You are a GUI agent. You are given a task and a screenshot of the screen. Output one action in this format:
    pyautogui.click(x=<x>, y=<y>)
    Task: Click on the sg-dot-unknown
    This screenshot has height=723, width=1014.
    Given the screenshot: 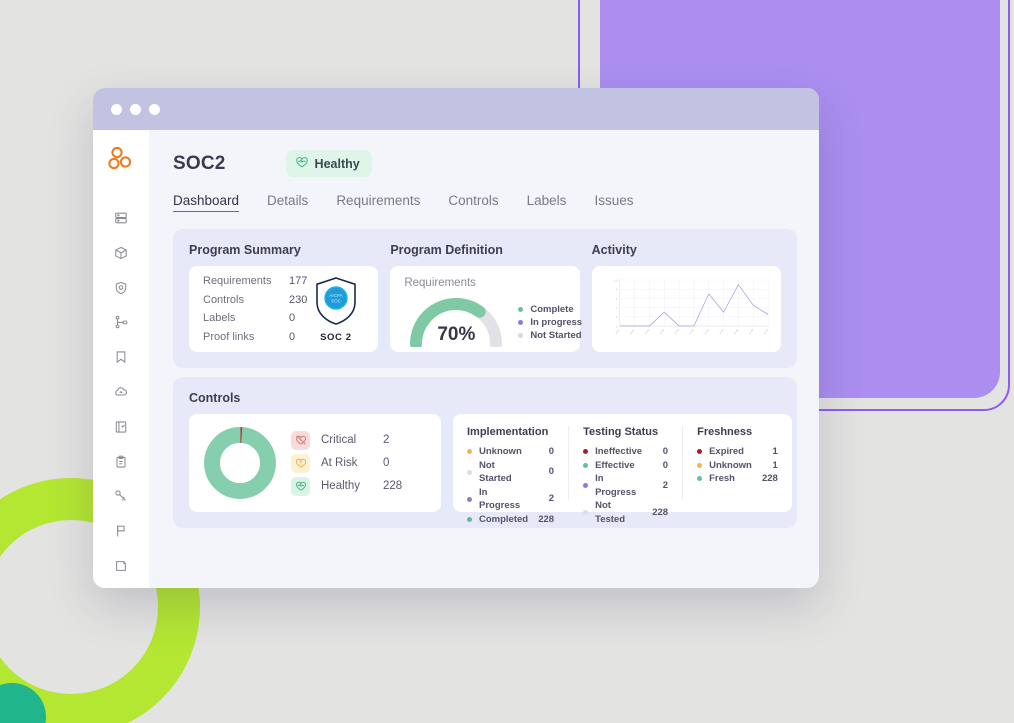 What is the action you would take?
    pyautogui.click(x=469, y=452)
    